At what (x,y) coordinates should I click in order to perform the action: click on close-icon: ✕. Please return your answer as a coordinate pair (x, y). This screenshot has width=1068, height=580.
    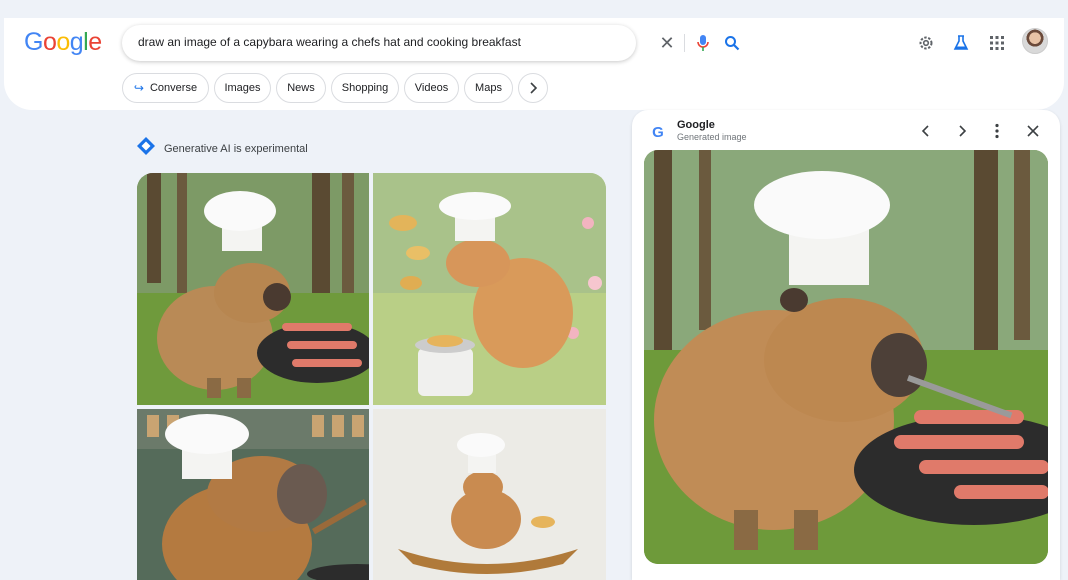
    Looking at the image, I should click on (667, 43).